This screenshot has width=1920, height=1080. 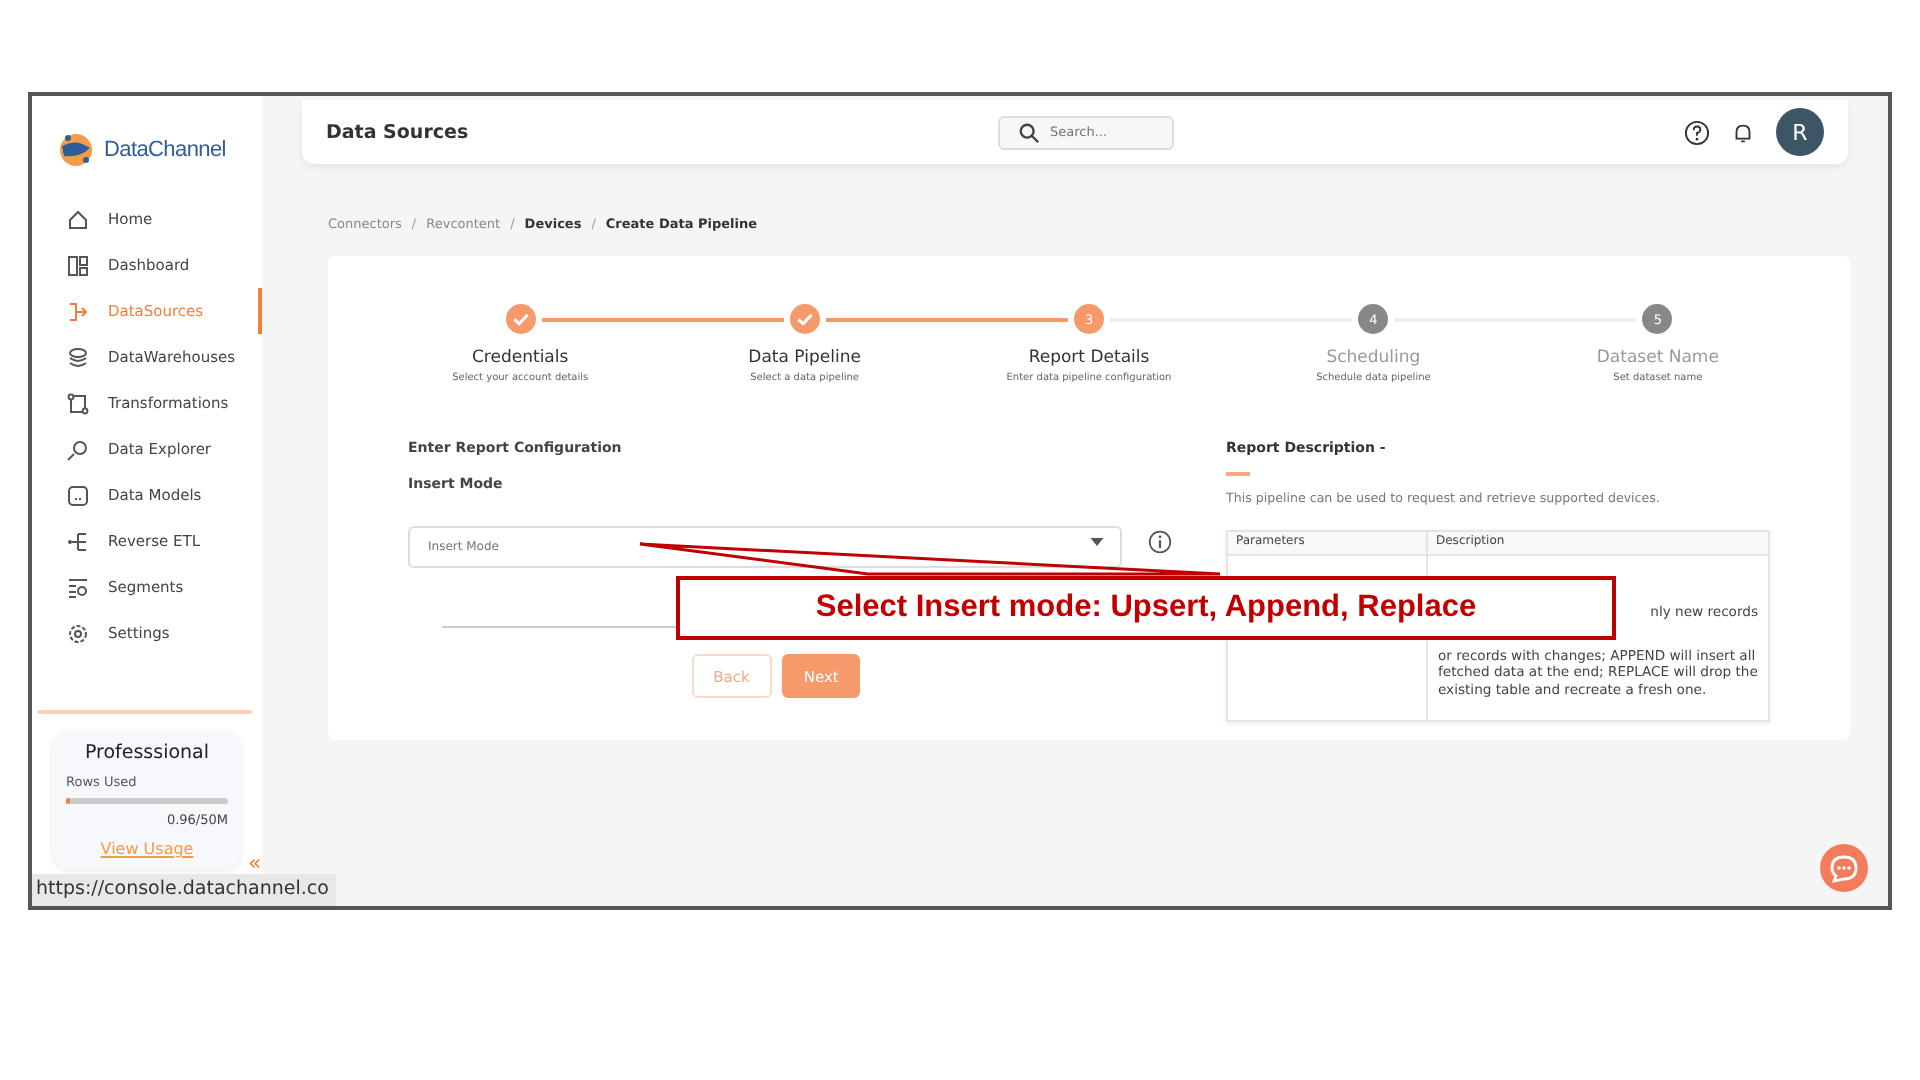 What do you see at coordinates (78, 219) in the screenshot?
I see `home-icon` at bounding box center [78, 219].